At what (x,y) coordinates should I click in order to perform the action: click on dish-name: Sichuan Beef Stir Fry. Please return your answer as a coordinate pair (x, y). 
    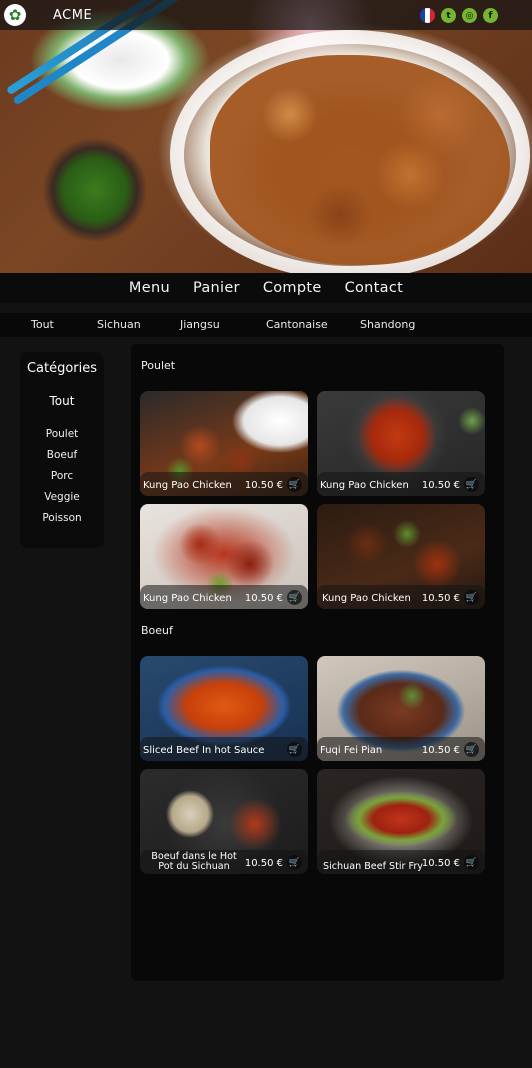
    Looking at the image, I should click on (373, 866).